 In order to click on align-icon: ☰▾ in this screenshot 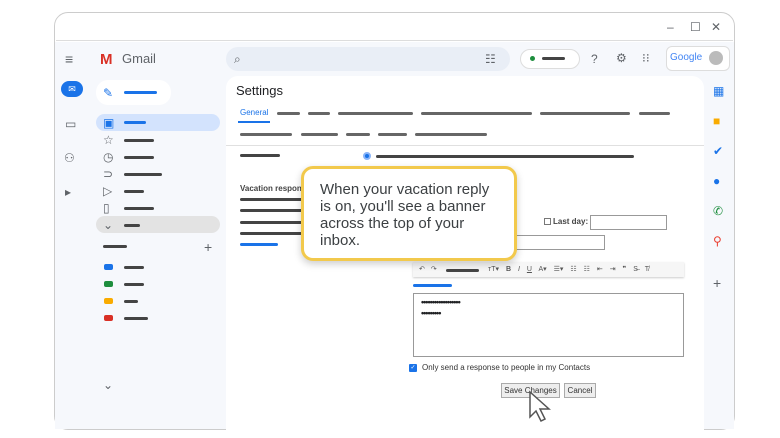, I will do `click(558, 269)`.